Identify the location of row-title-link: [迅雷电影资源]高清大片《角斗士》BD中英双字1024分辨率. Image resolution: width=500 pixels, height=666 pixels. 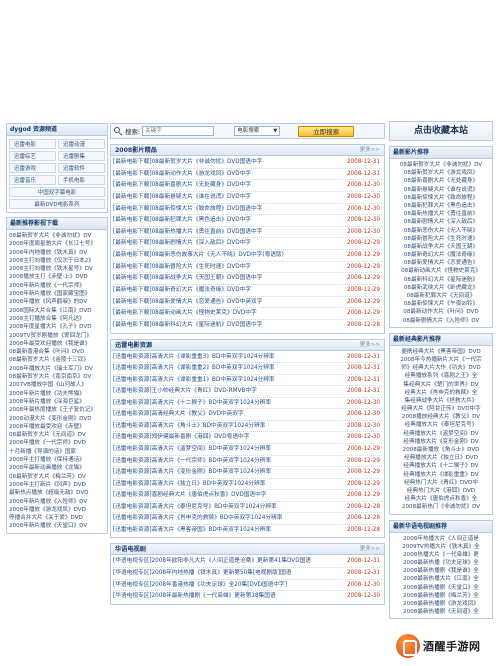
(225, 426).